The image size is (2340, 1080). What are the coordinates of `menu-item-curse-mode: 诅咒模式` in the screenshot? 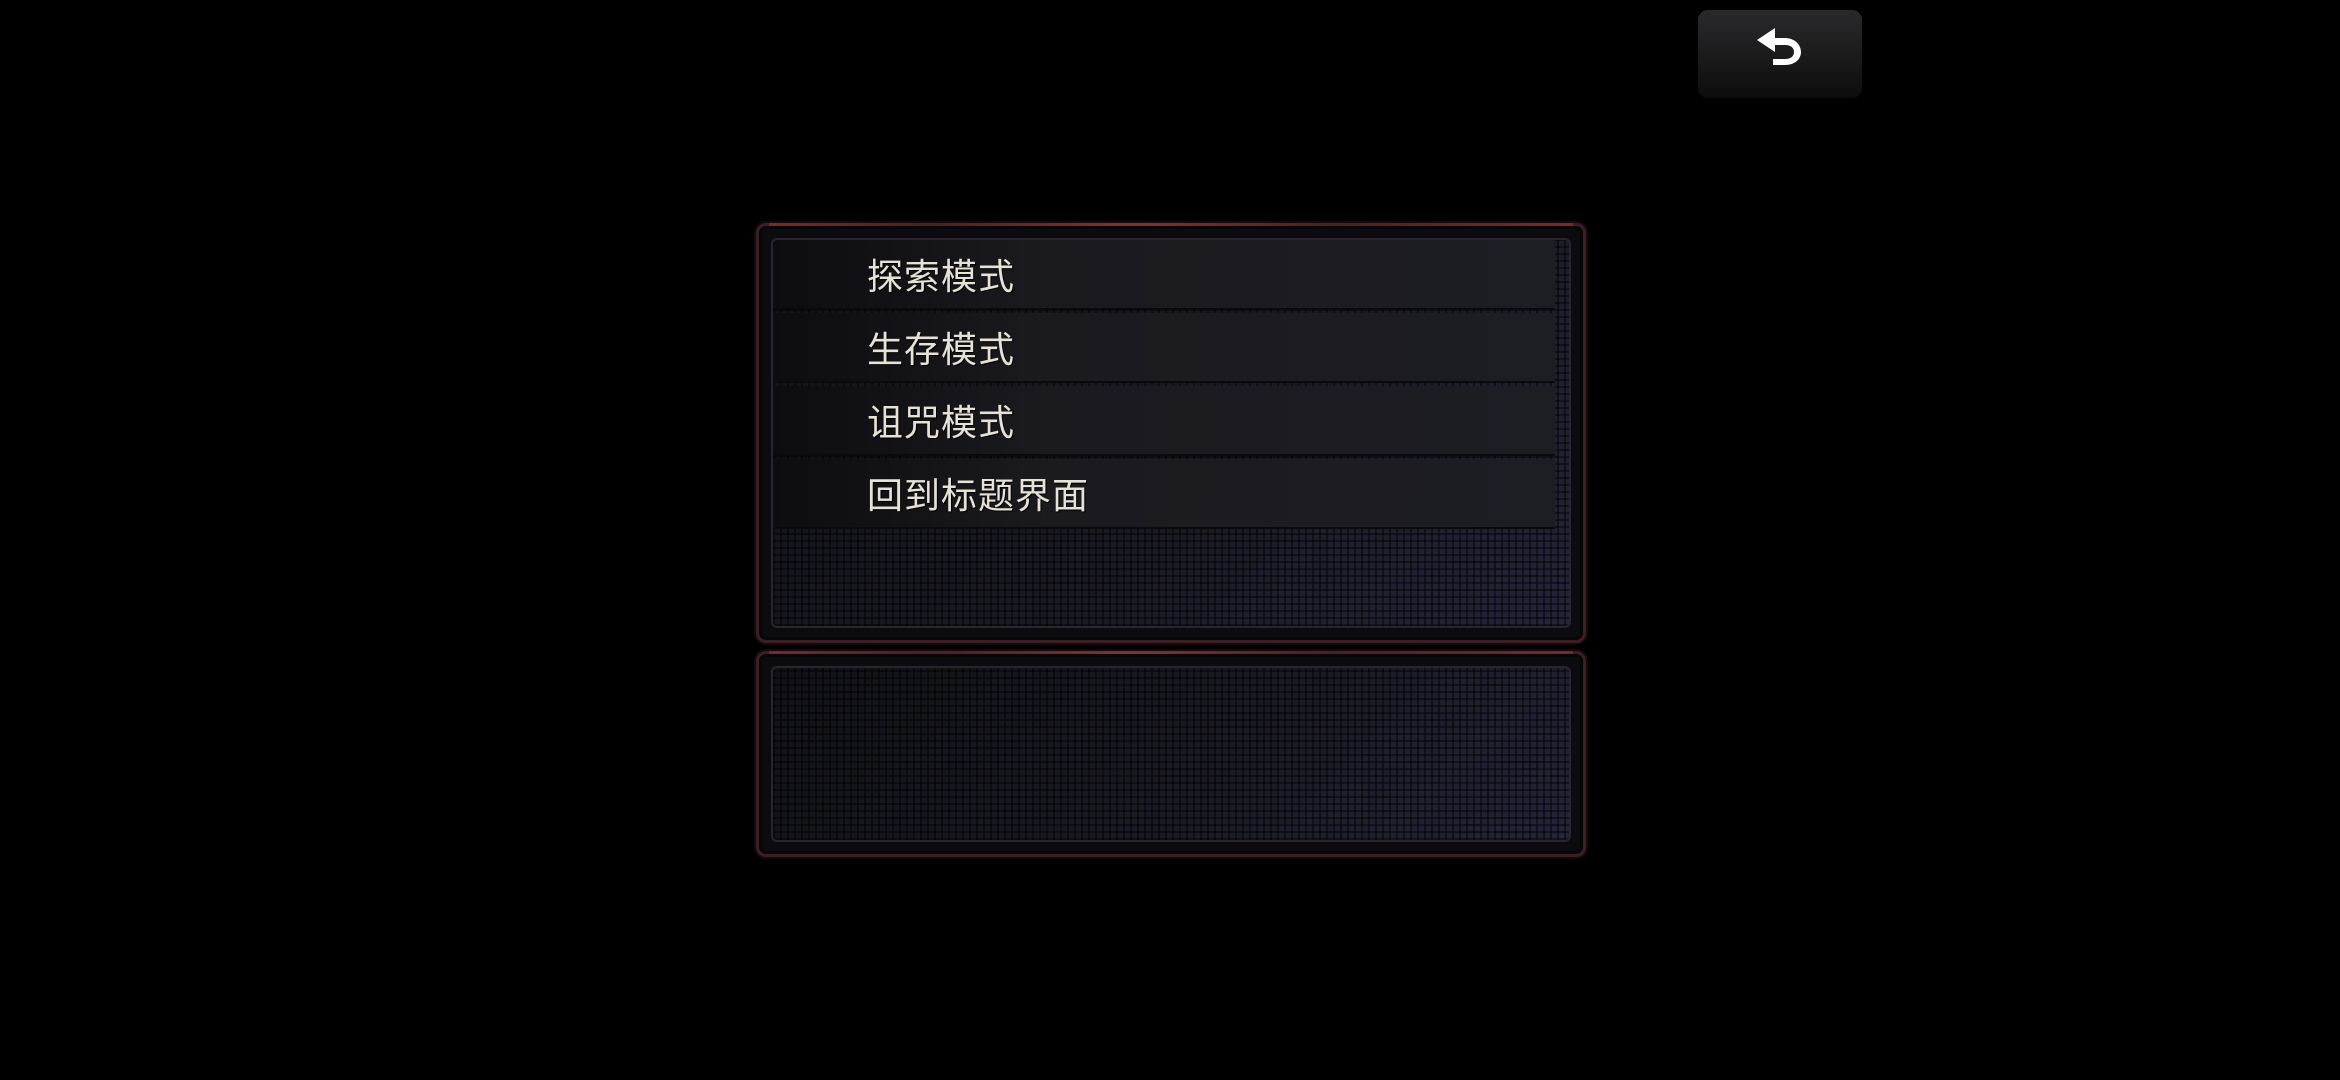 It's located at (1164, 421).